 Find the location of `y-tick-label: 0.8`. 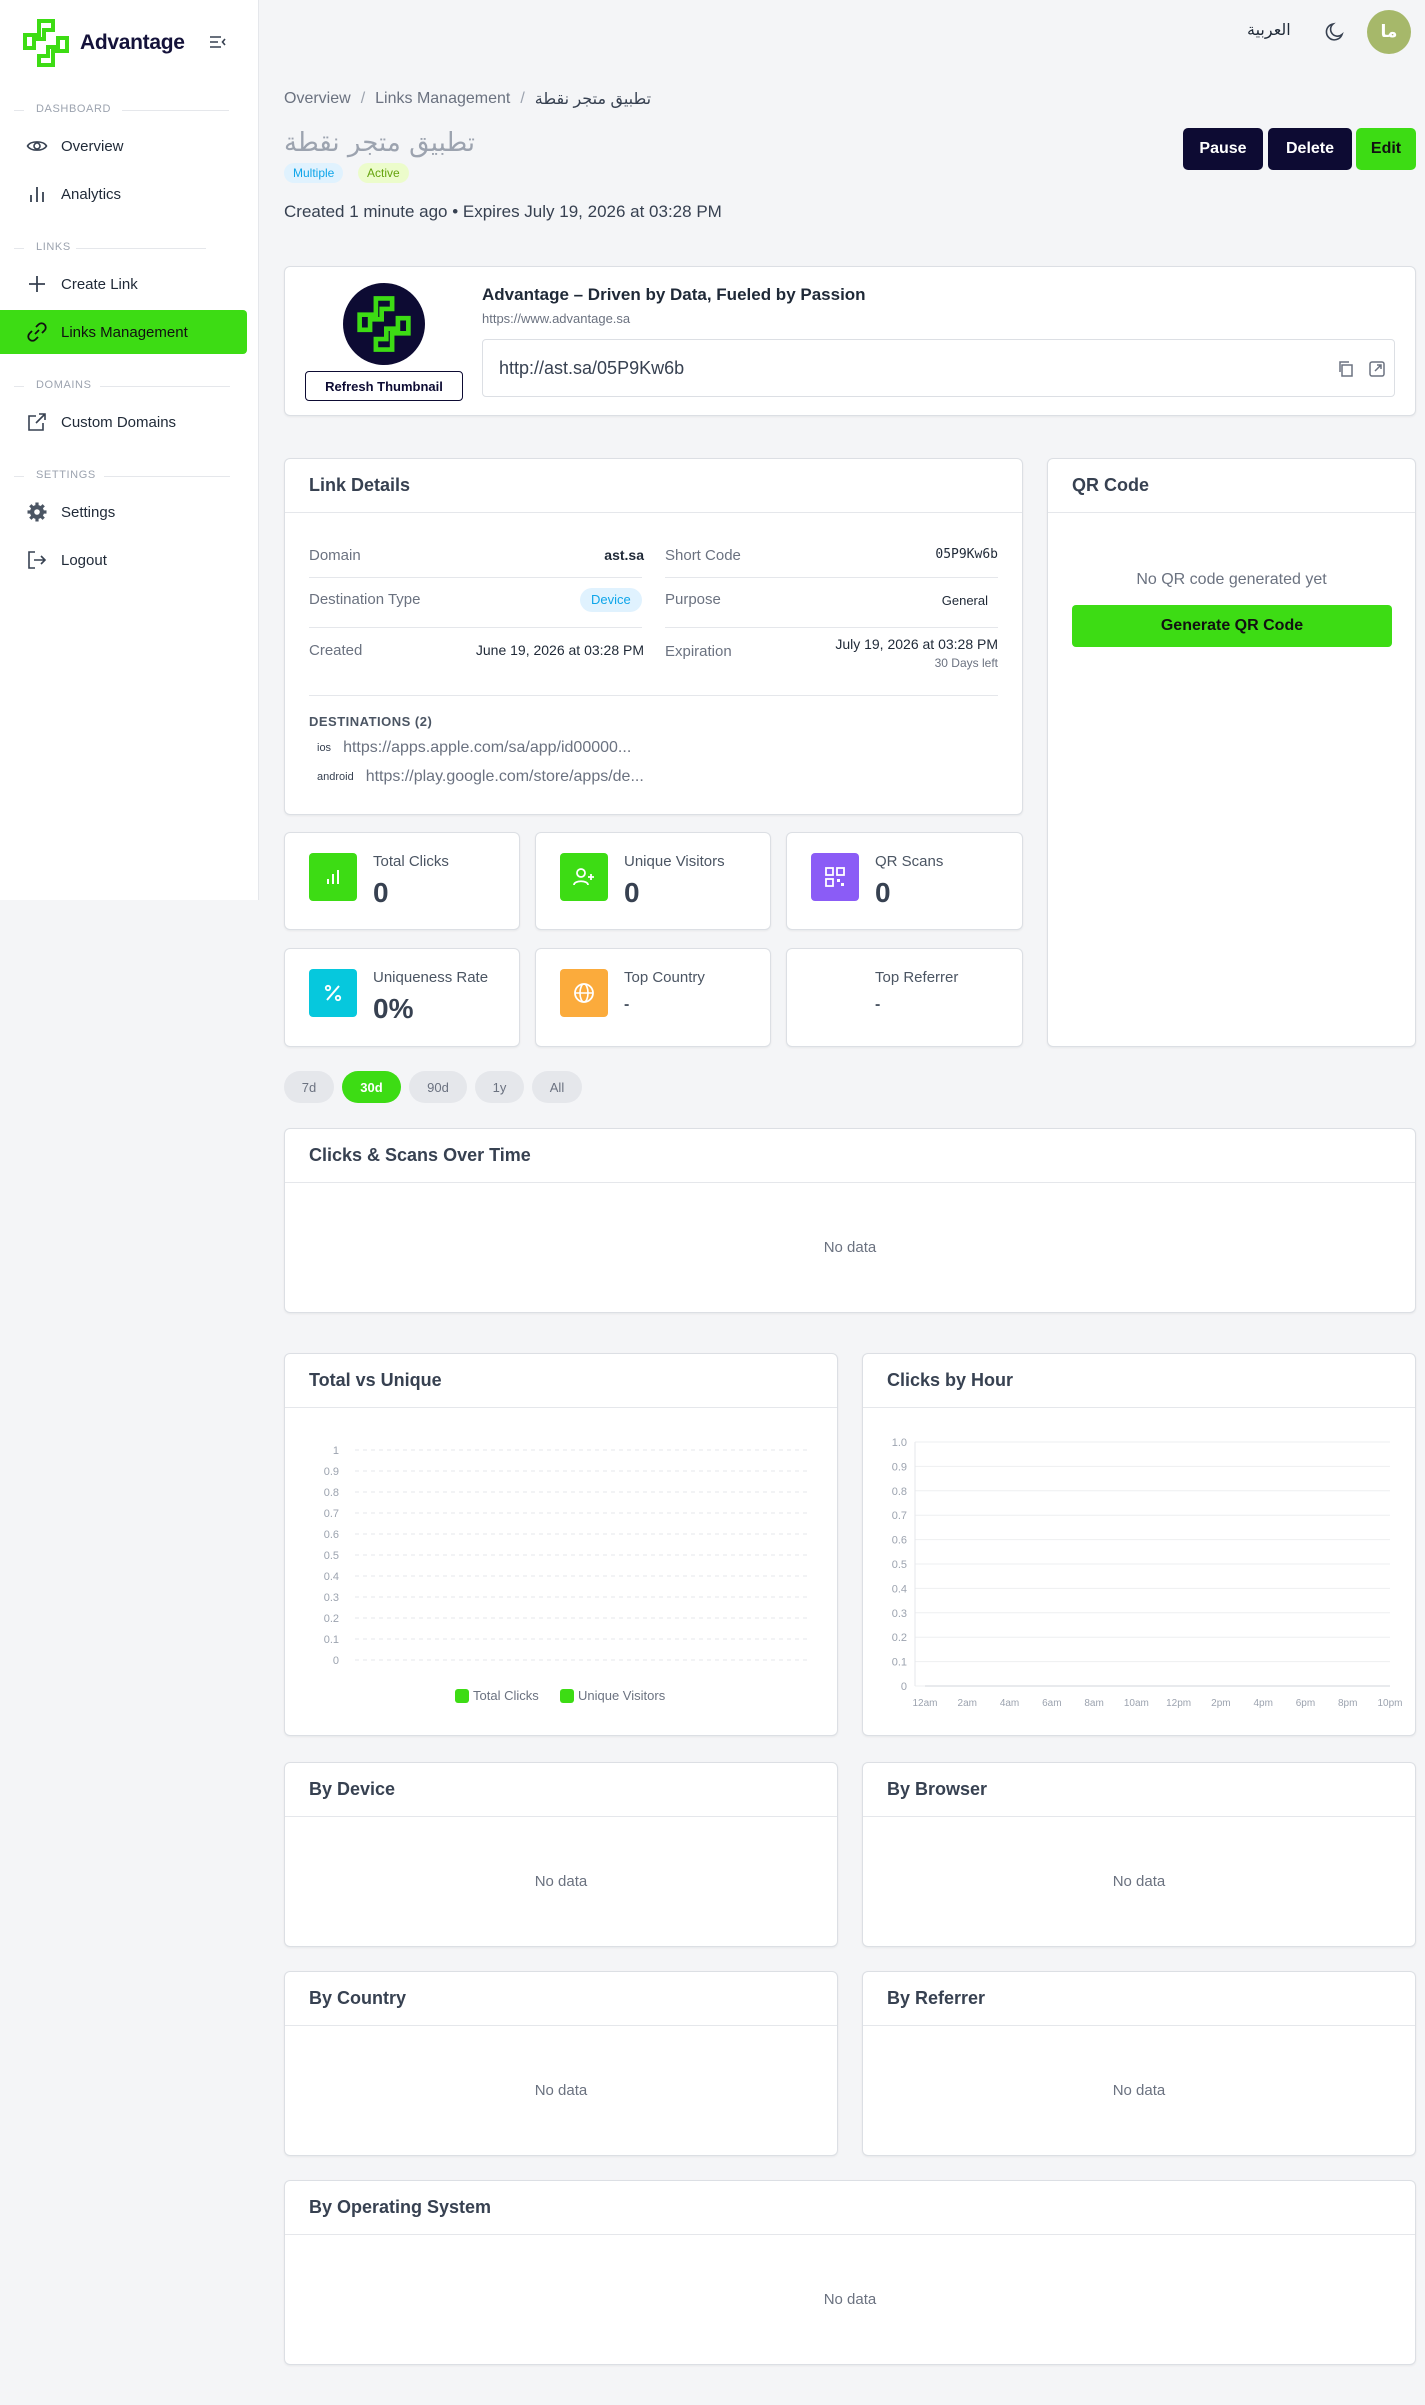

y-tick-label: 0.8 is located at coordinates (899, 1492).